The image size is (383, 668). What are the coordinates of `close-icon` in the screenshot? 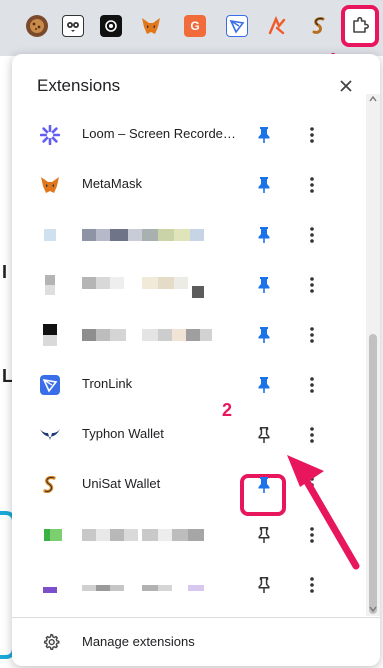 It's located at (346, 86).